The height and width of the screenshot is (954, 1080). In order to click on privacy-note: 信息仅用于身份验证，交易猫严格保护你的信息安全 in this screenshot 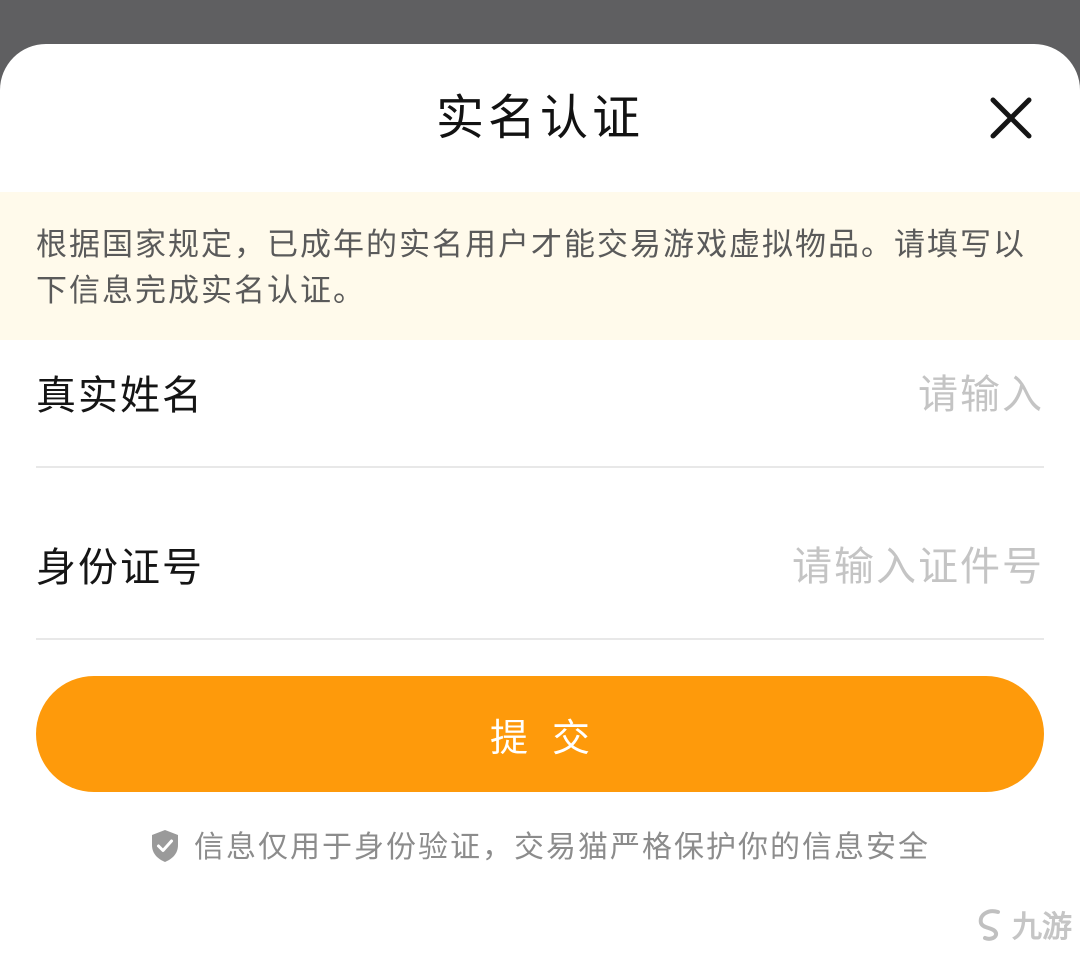, I will do `click(540, 848)`.